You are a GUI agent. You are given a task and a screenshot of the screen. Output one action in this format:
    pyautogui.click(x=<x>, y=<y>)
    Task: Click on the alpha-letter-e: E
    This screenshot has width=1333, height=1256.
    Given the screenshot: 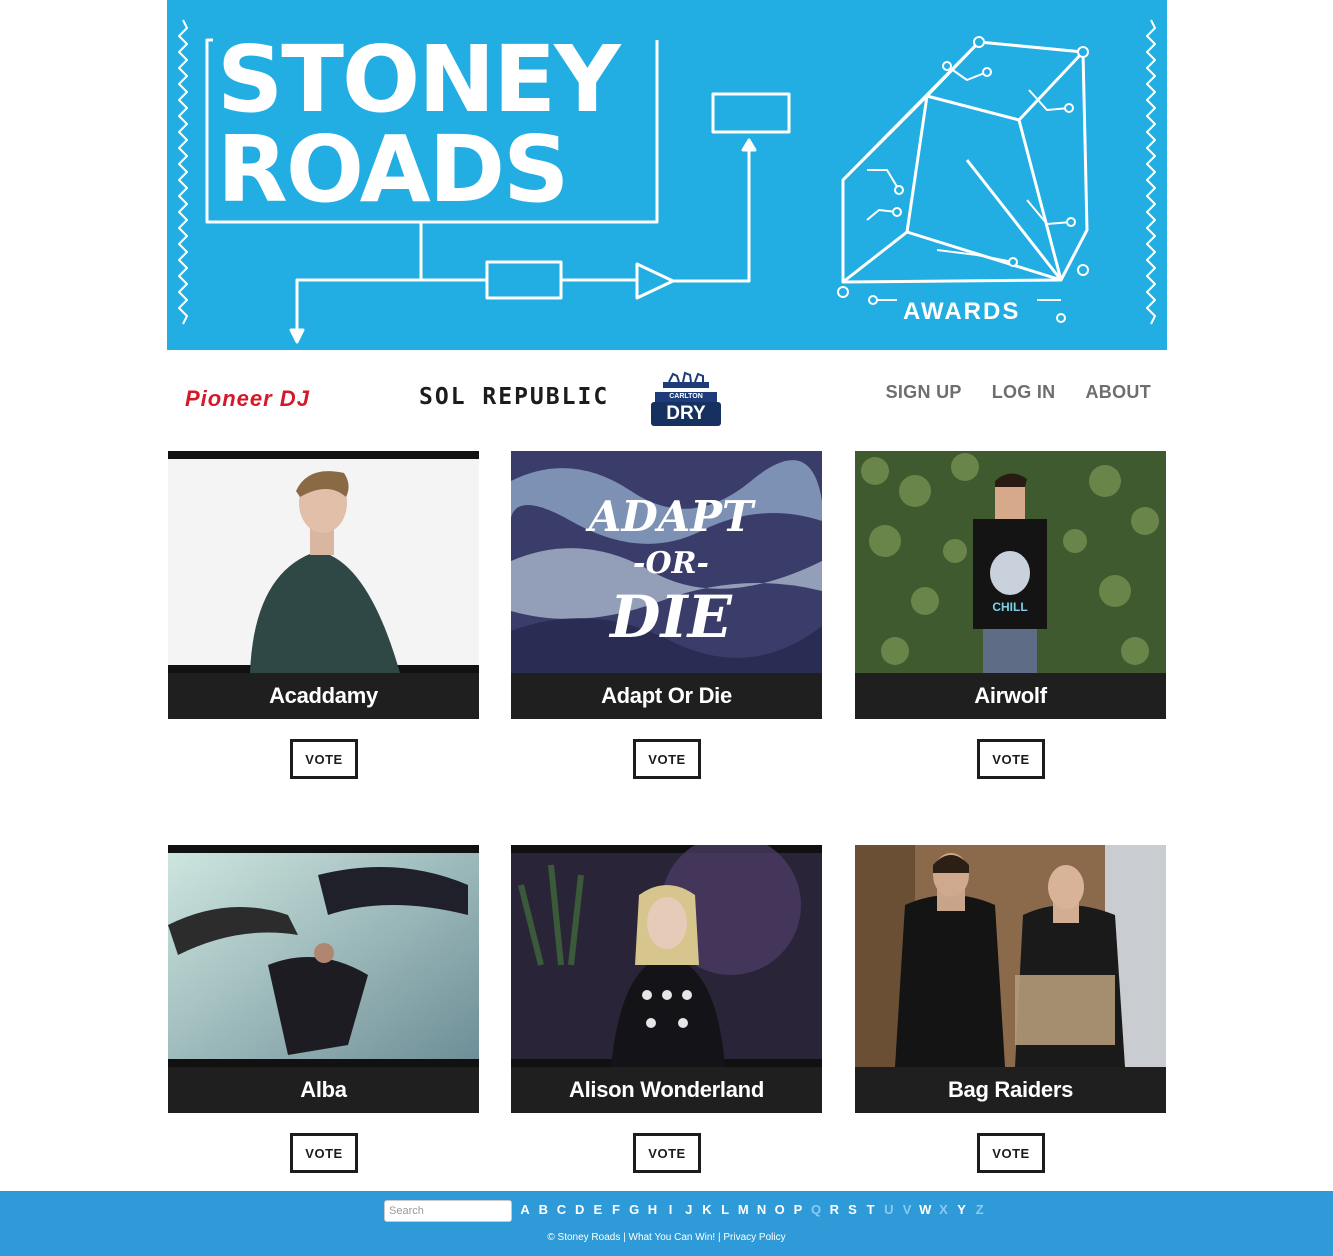 What is the action you would take?
    pyautogui.click(x=598, y=1209)
    